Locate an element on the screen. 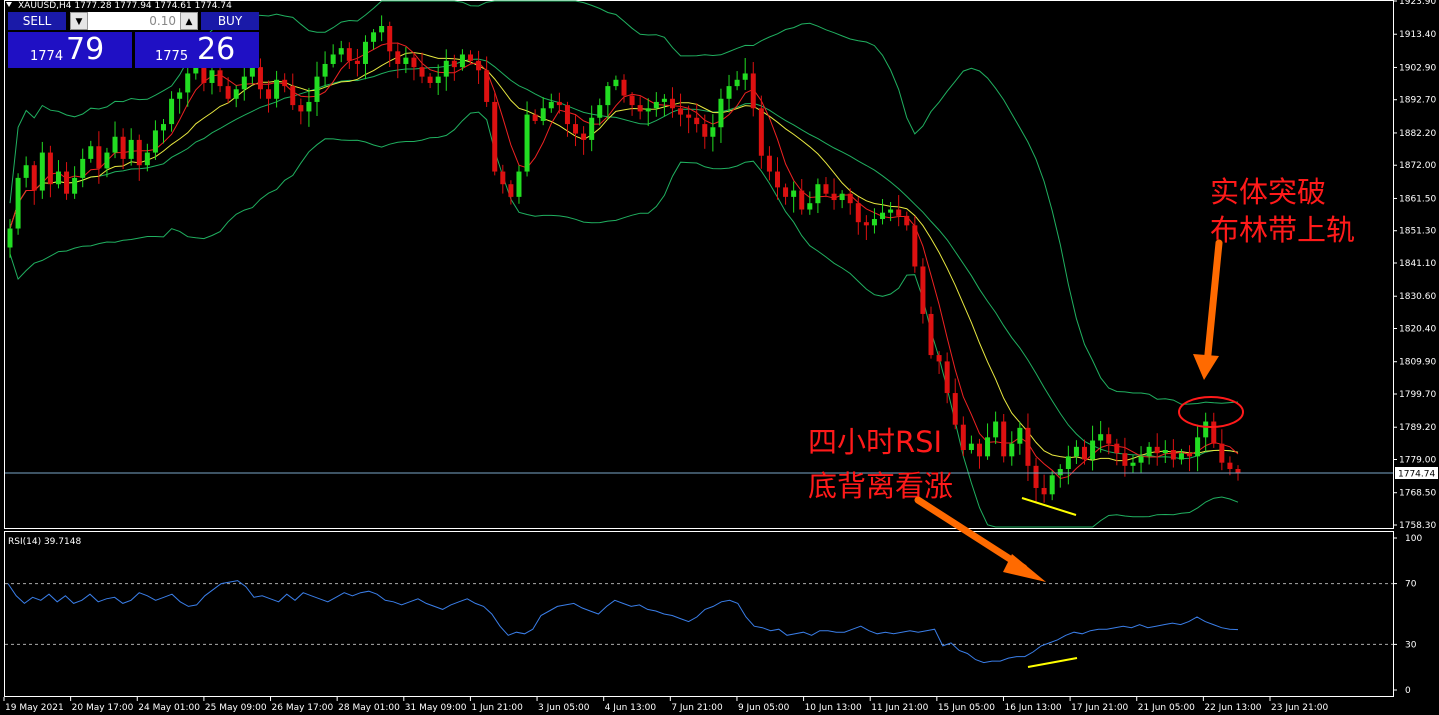 This screenshot has width=1439, height=715. sell-price-pips: 79 is located at coordinates (85, 49).